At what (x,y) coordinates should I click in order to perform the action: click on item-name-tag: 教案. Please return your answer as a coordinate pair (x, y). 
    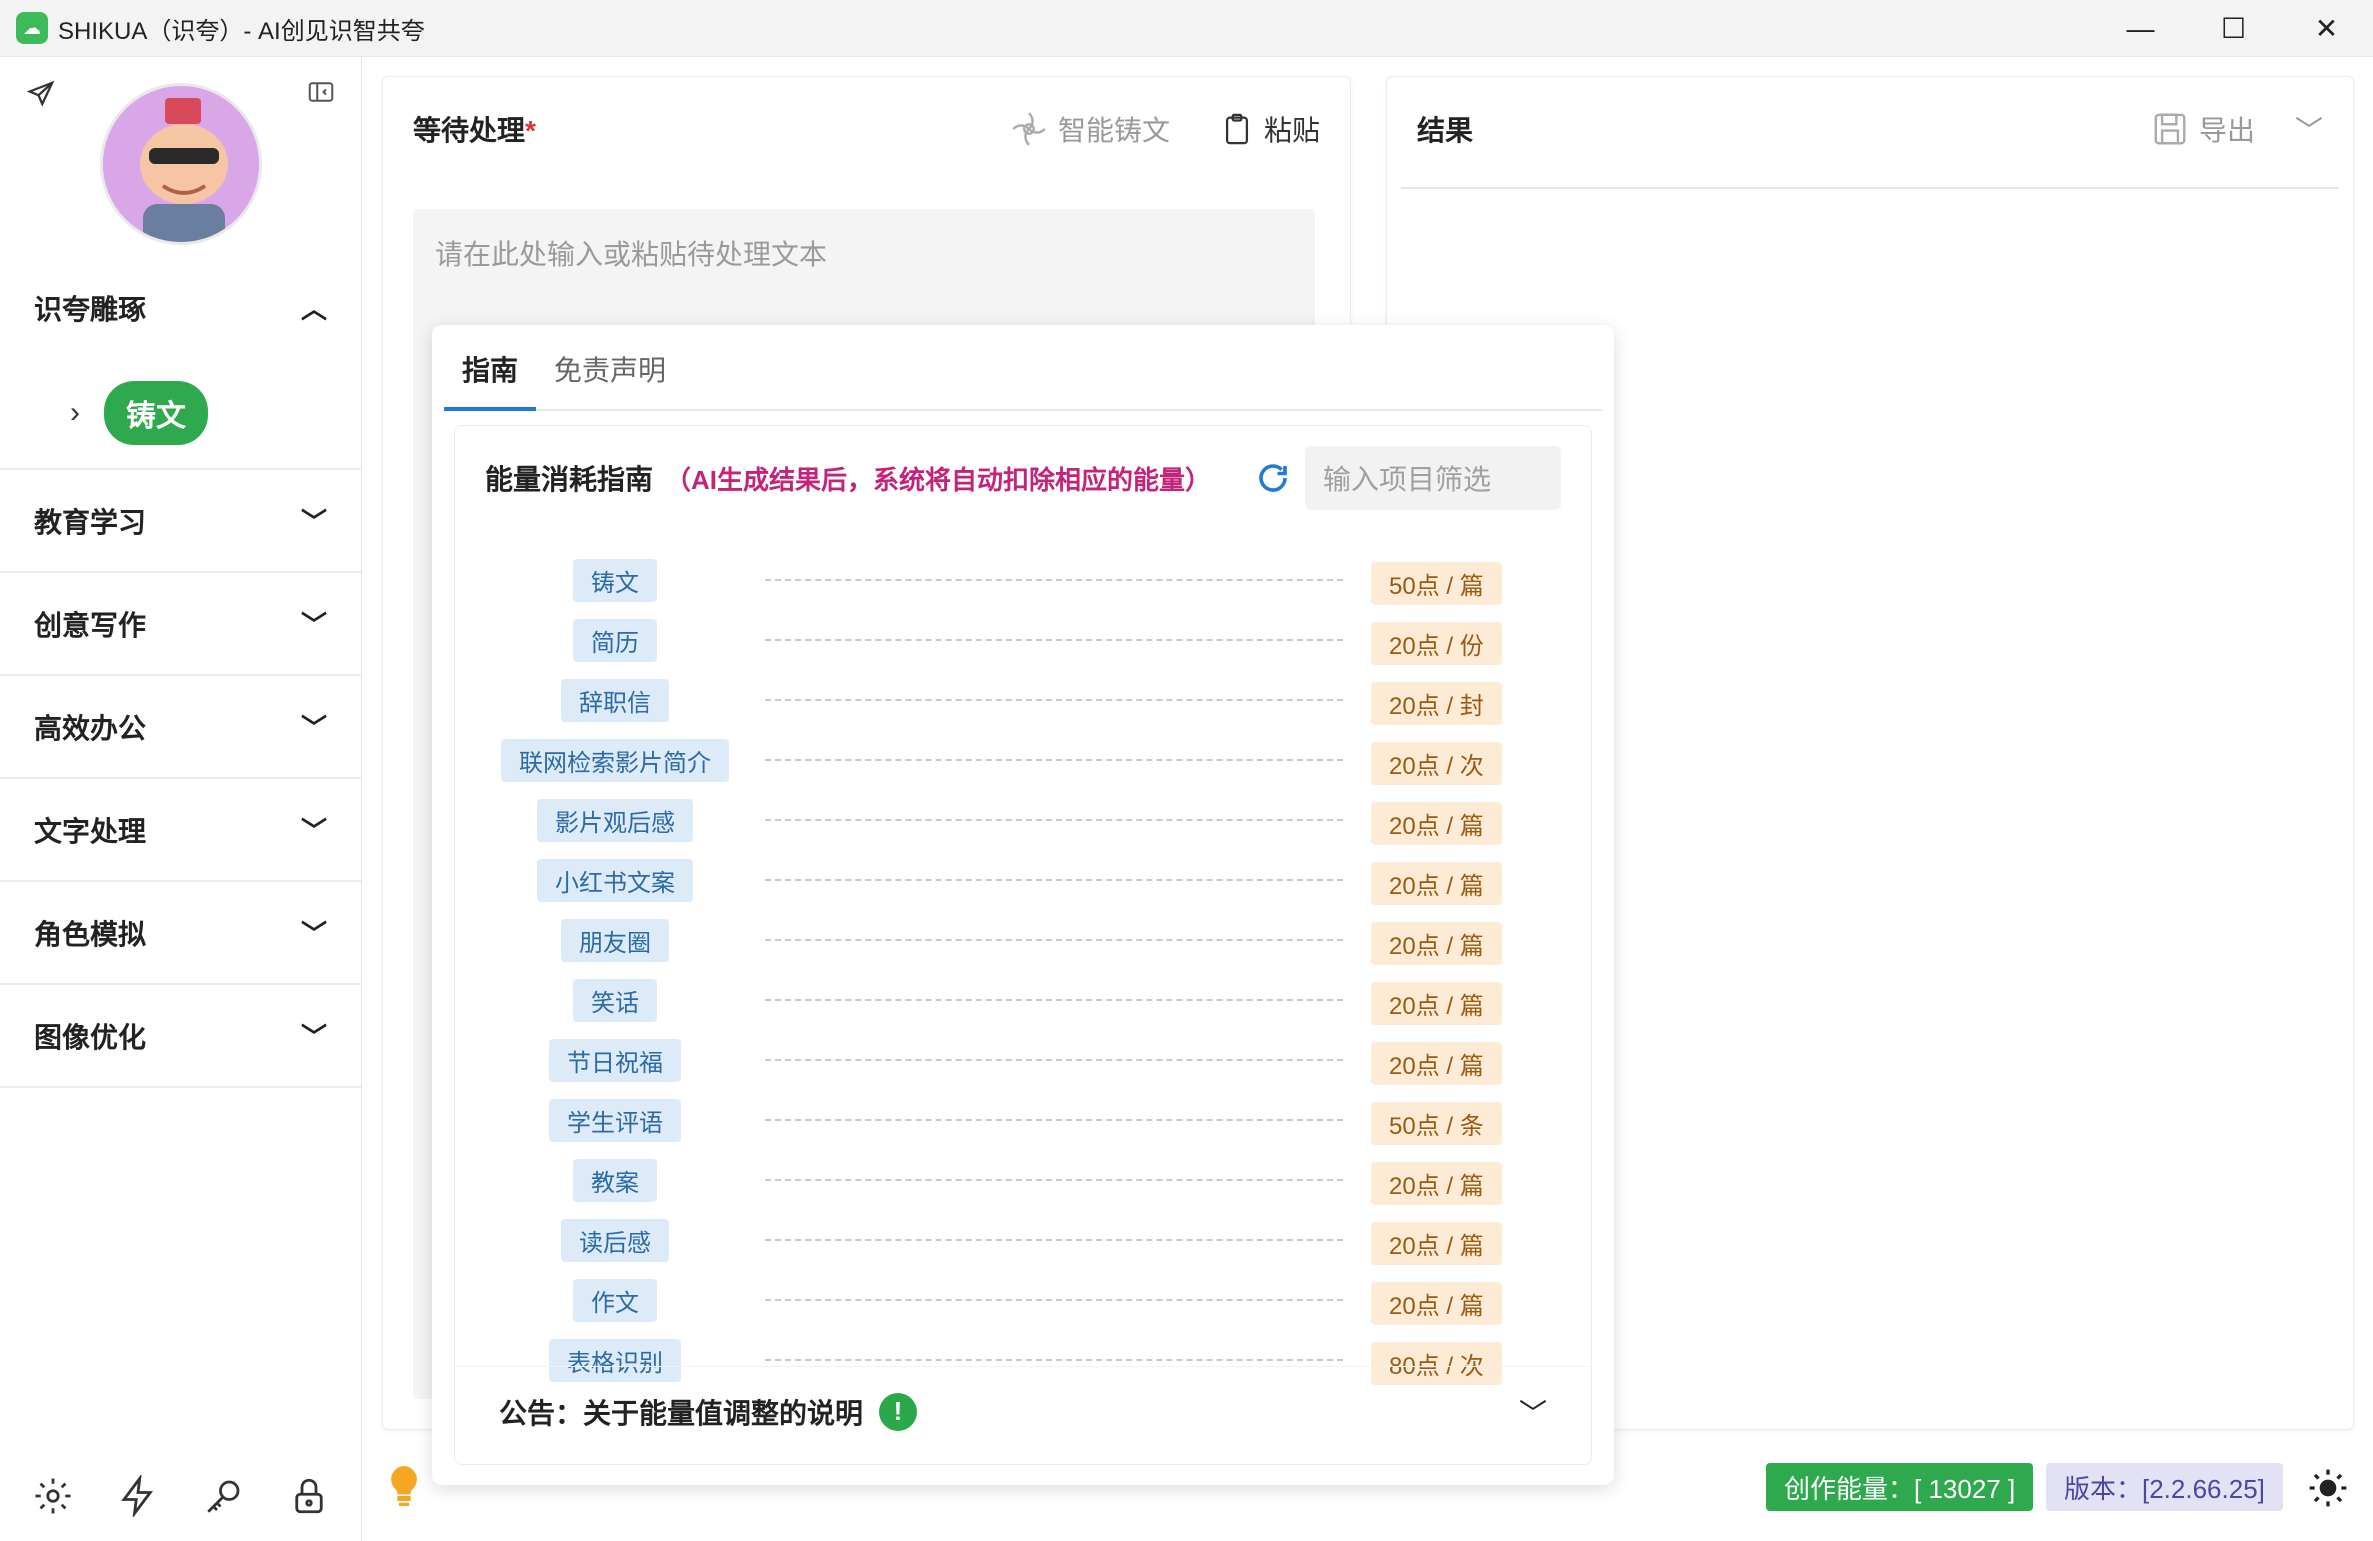
    Looking at the image, I should click on (615, 1180).